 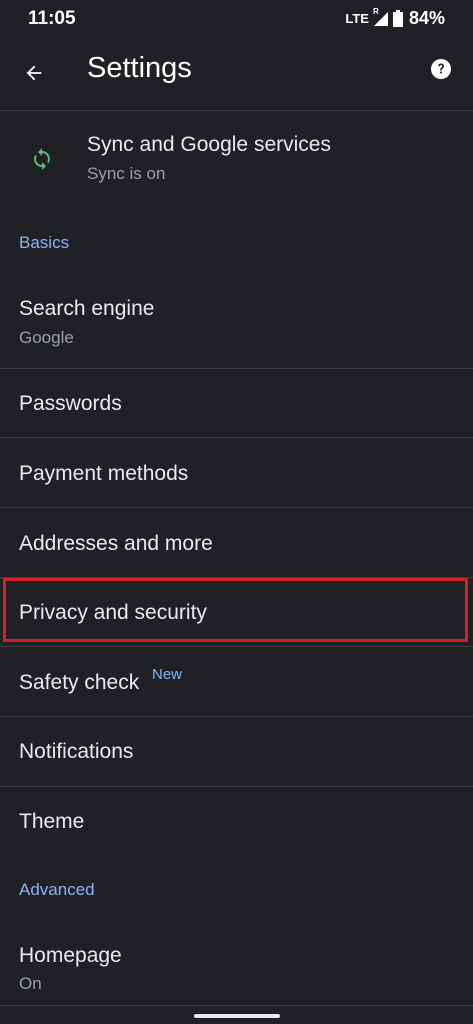 What do you see at coordinates (236, 964) in the screenshot?
I see `homepage-item: Homepage On` at bounding box center [236, 964].